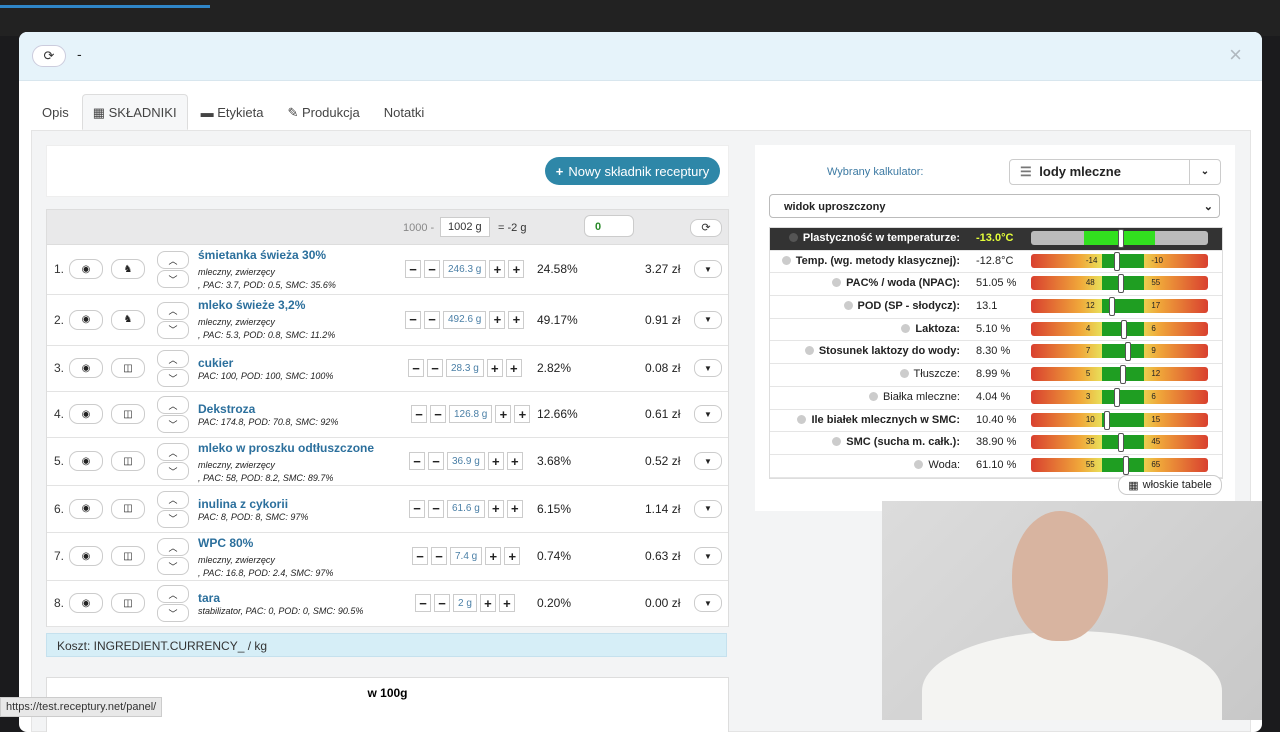 This screenshot has height=732, width=1280. I want to click on close-icon: ×, so click(1235, 55).